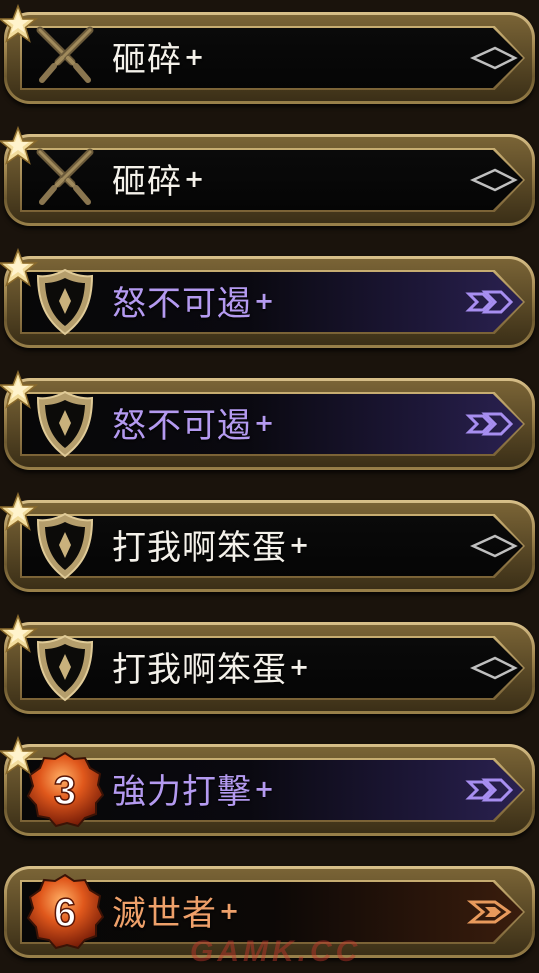 Image resolution: width=539 pixels, height=973 pixels. I want to click on skill-title: 滅世者+, so click(176, 911).